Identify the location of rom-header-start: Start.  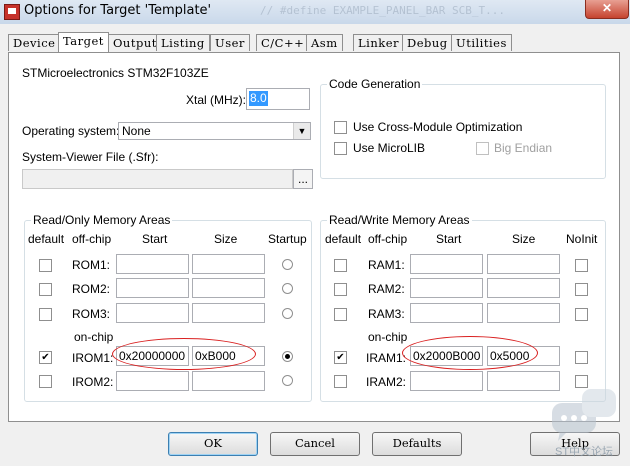
(155, 239).